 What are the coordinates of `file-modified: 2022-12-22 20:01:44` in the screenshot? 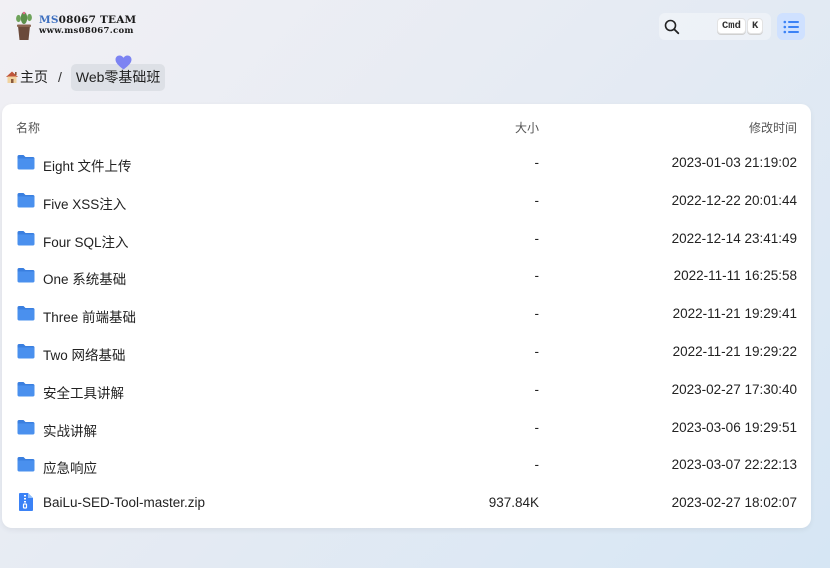 It's located at (734, 200).